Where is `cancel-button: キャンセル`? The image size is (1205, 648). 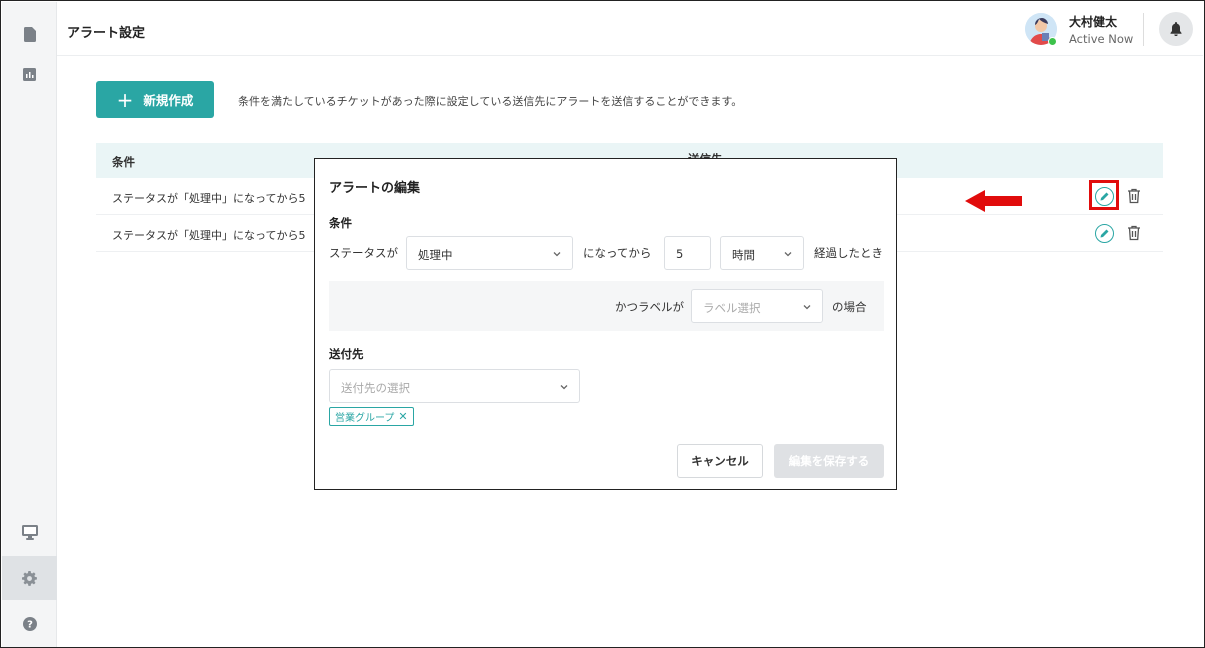
cancel-button: キャンセル is located at coordinates (720, 461).